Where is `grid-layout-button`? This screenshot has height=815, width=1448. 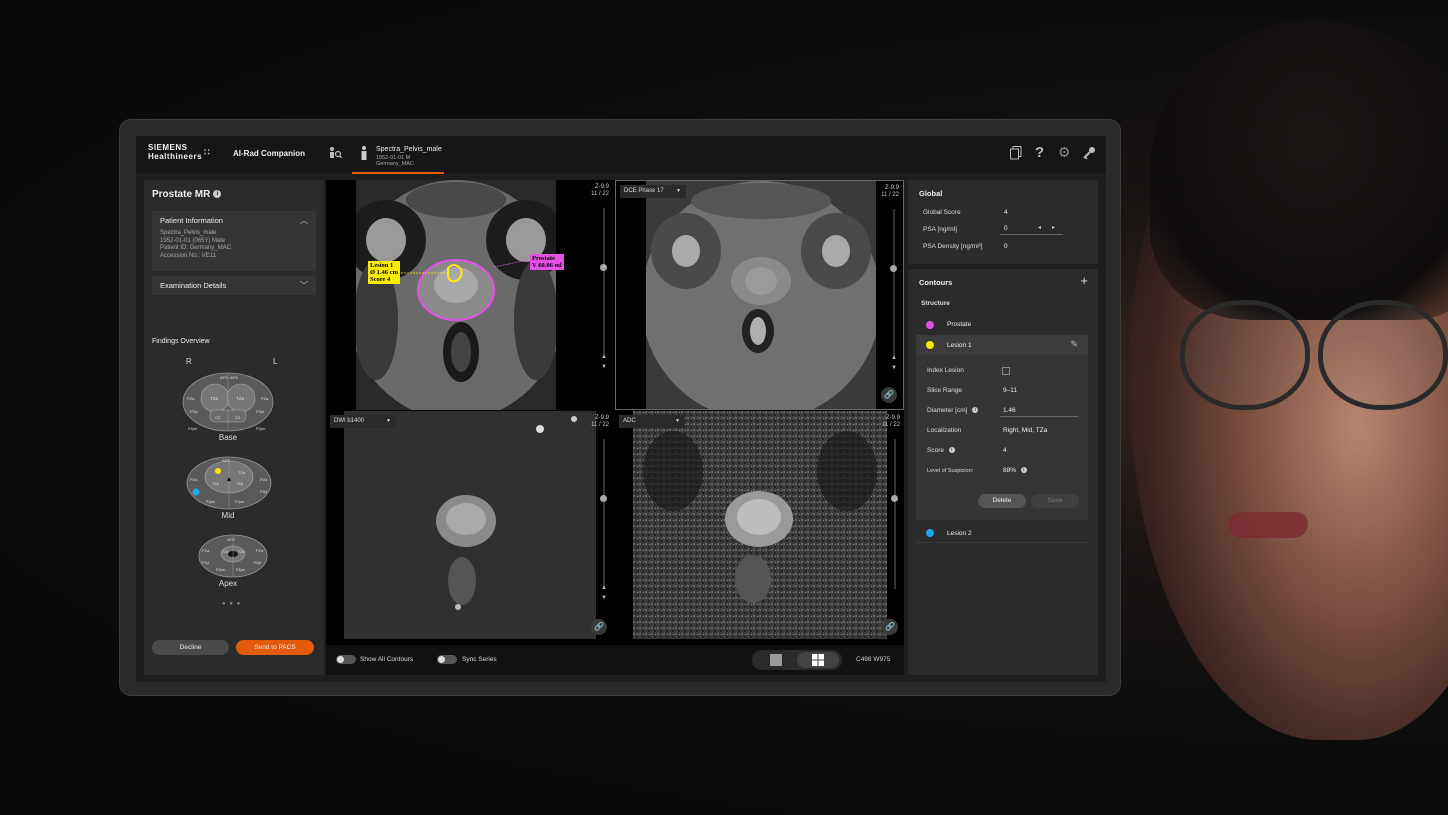
grid-layout-button is located at coordinates (818, 660).